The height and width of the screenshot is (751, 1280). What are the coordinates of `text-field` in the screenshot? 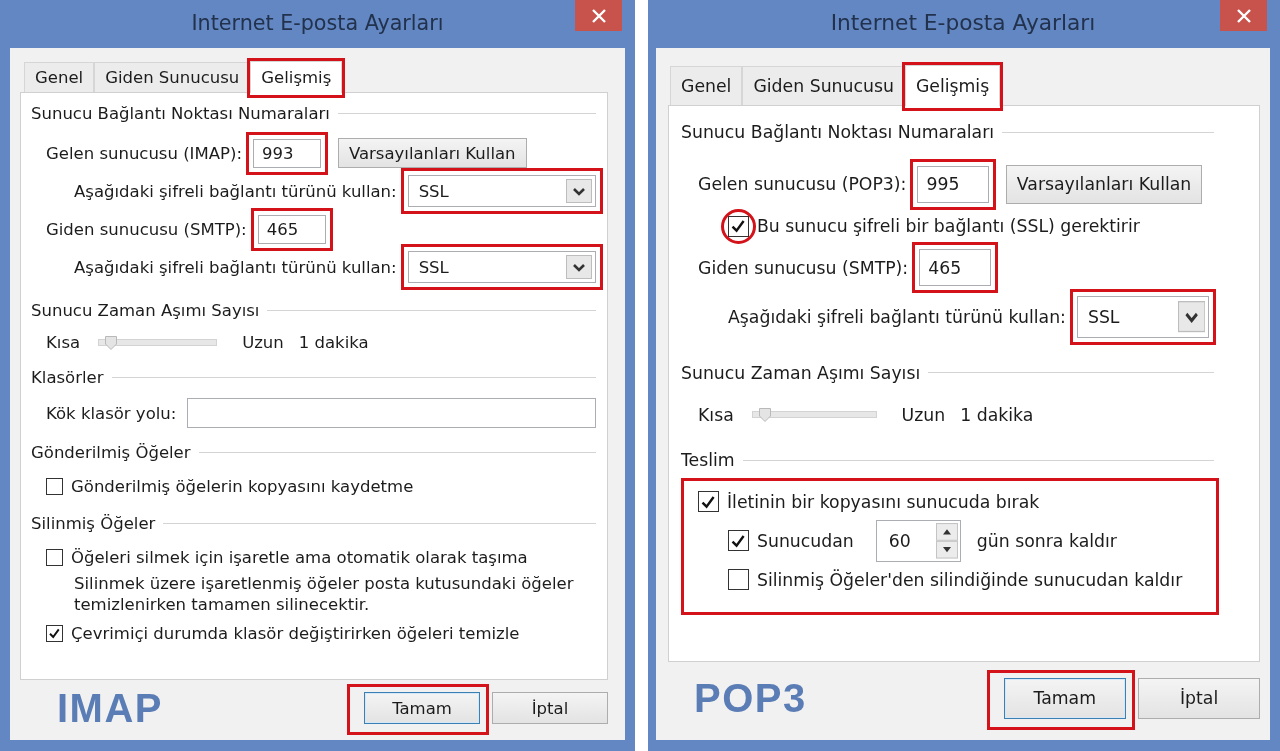 It's located at (391, 413).